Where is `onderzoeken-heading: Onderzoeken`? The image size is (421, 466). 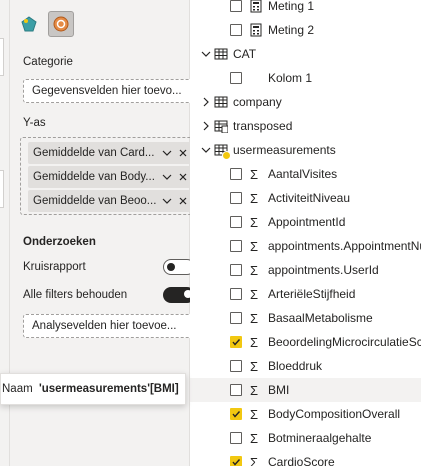 onderzoeken-heading: Onderzoeken is located at coordinates (59, 242).